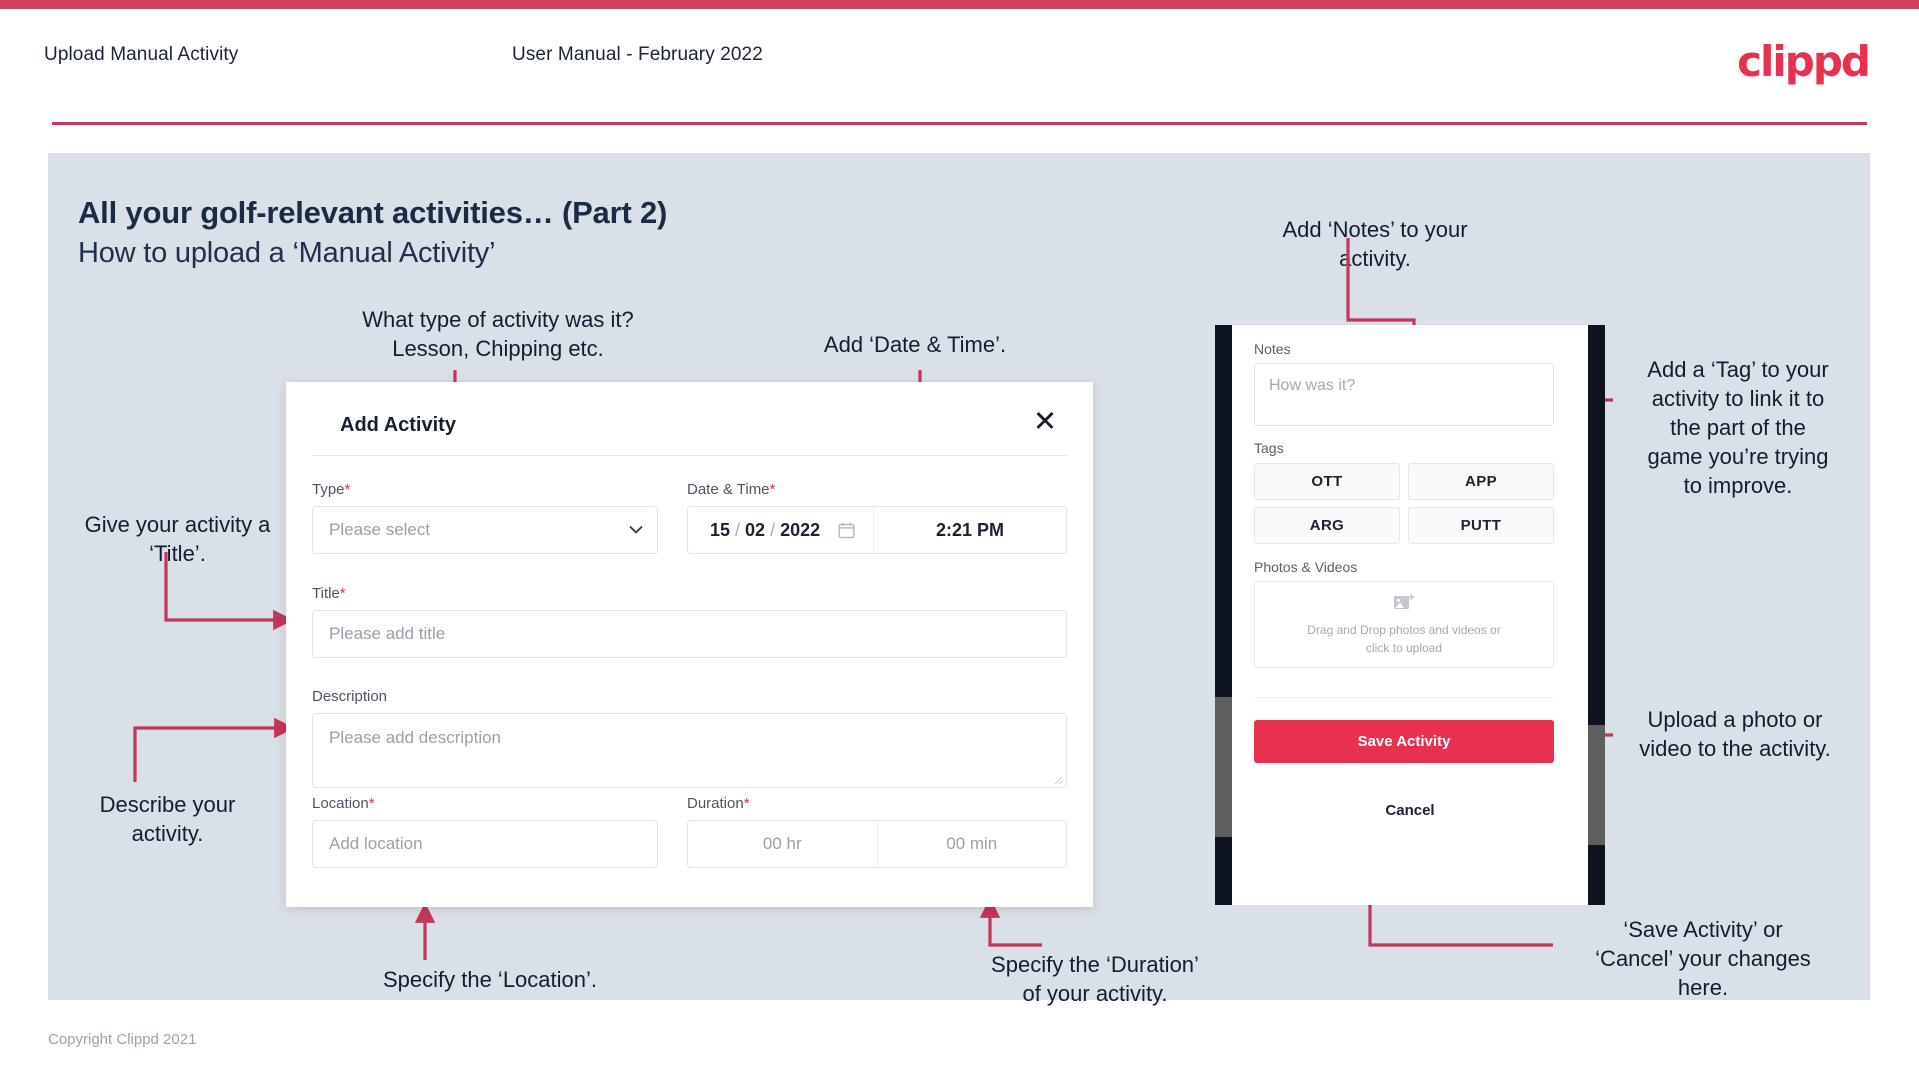  Describe the element at coordinates (380, 529) in the screenshot. I see `type-placeholder: Please select` at that location.